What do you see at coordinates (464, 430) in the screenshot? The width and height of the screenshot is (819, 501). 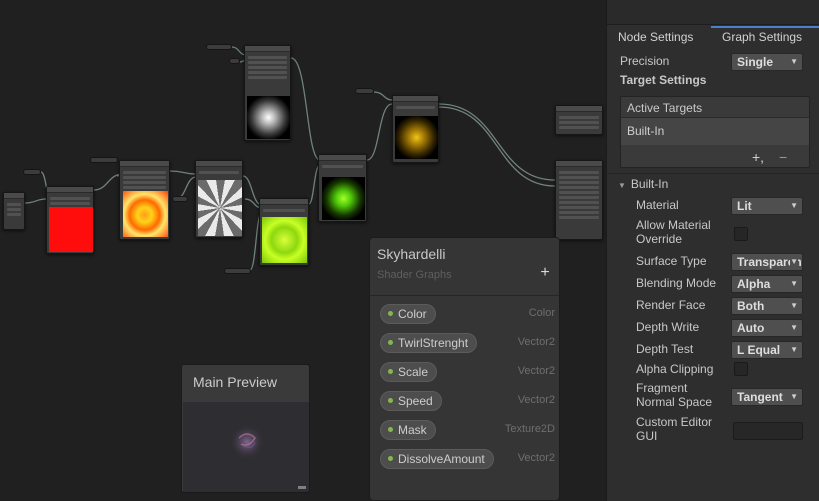 I see `property-row-mask: Mask Texture2D` at bounding box center [464, 430].